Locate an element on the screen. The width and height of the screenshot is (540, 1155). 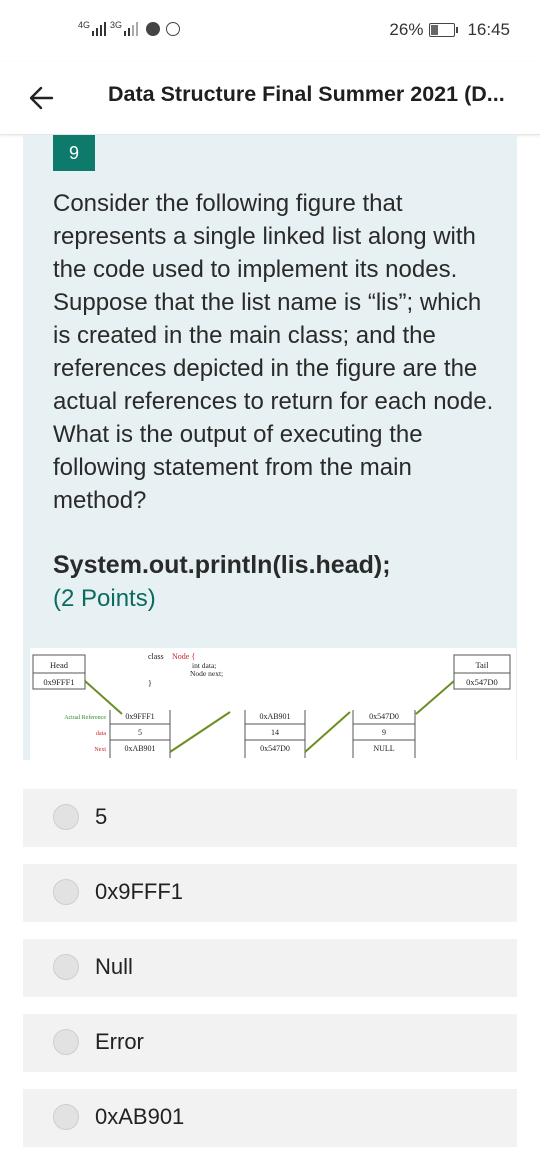
head-label: Head is located at coordinates (59, 665).